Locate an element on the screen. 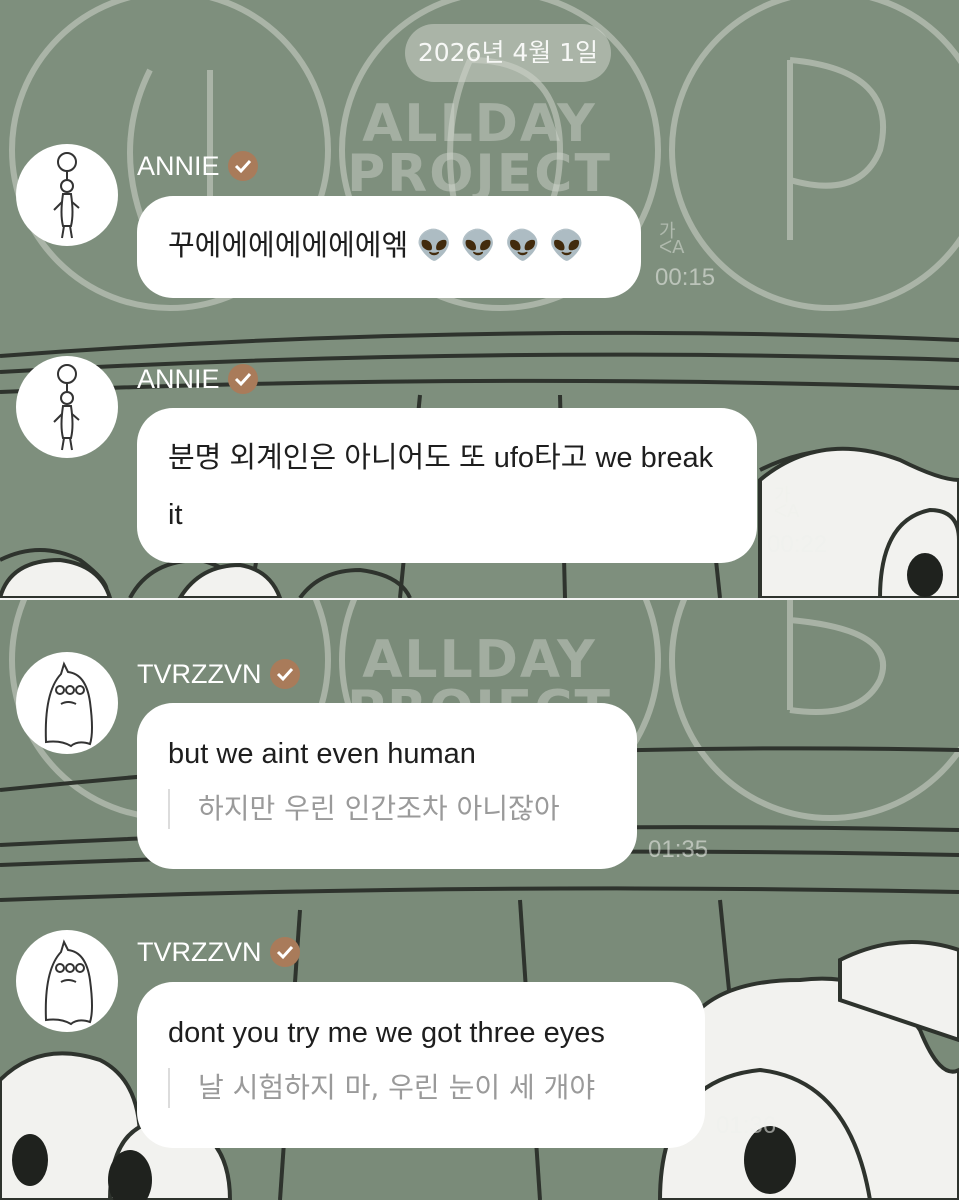 The height and width of the screenshot is (1200, 959). message-bubble: 분명 외계인은 아니어도 또 ufo타고 we break it is located at coordinates (447, 485).